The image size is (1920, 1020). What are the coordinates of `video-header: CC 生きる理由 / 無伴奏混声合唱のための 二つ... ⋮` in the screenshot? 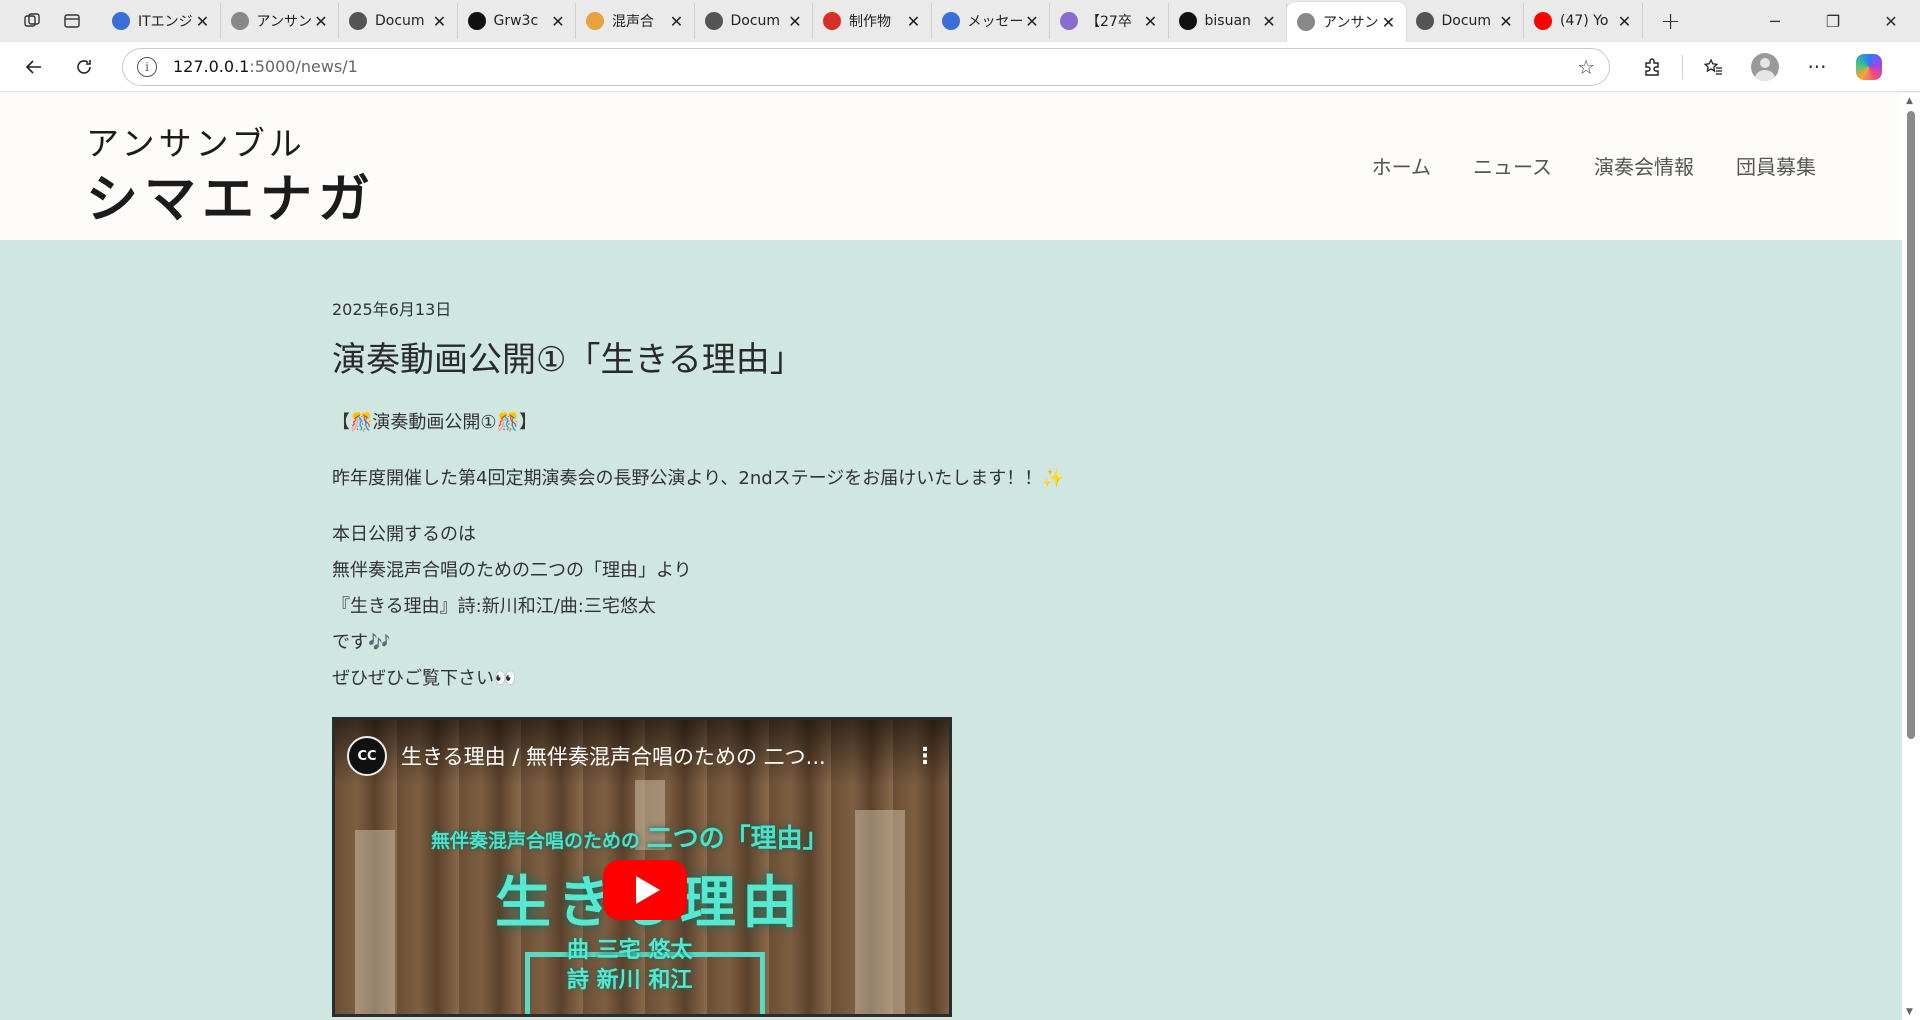 It's located at (642, 756).